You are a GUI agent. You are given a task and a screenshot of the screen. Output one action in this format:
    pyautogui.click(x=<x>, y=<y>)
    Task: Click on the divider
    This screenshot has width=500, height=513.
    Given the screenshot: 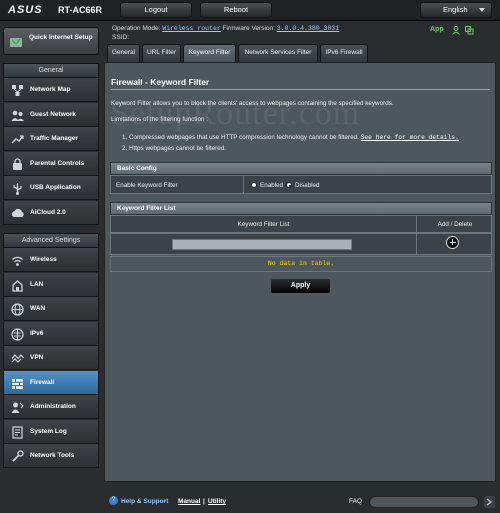 What is the action you would take?
    pyautogui.click(x=300, y=89)
    